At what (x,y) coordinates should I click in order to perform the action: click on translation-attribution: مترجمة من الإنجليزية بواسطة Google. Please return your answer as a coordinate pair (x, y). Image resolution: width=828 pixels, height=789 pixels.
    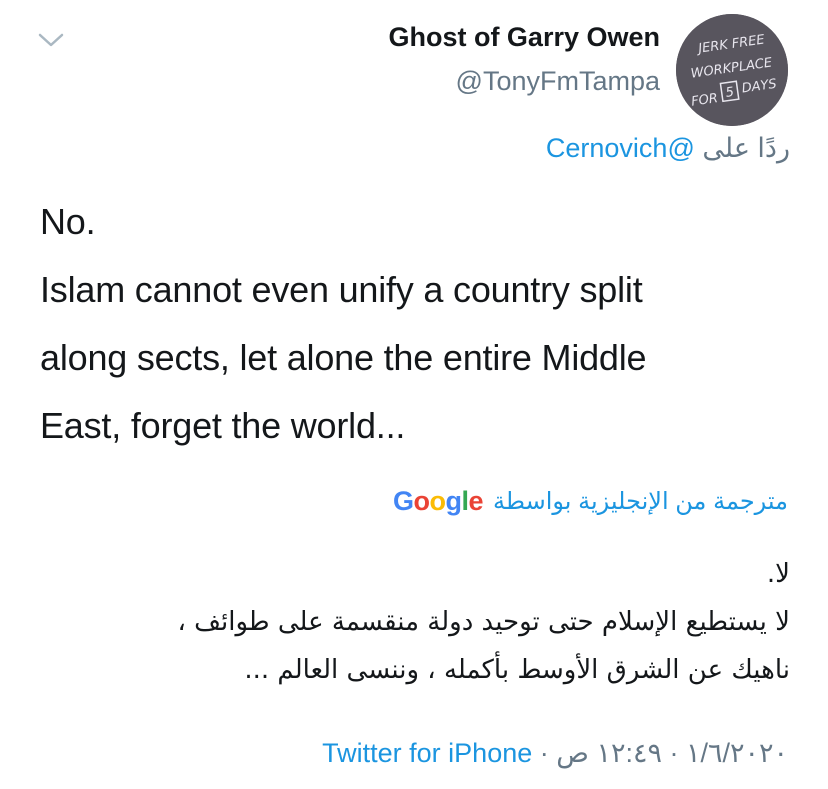
    Looking at the image, I should click on (590, 501).